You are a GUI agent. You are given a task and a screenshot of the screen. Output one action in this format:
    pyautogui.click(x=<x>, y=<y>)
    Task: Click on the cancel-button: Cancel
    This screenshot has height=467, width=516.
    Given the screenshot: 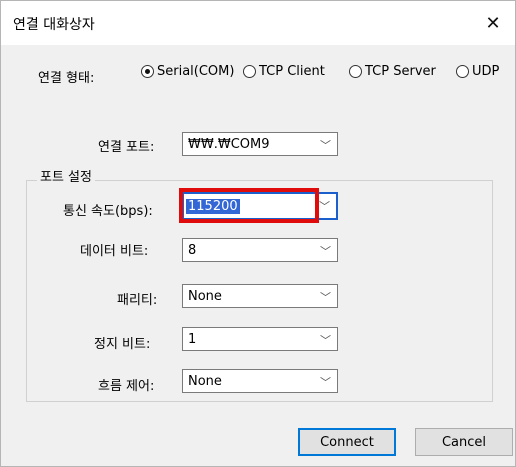 What is the action you would take?
    pyautogui.click(x=464, y=442)
    